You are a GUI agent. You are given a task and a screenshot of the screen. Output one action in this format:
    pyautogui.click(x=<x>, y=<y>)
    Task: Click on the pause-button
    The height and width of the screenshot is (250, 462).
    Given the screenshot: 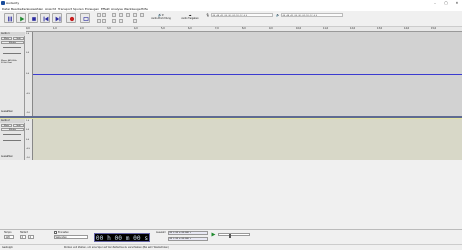 What is the action you would take?
    pyautogui.click(x=9, y=18)
    